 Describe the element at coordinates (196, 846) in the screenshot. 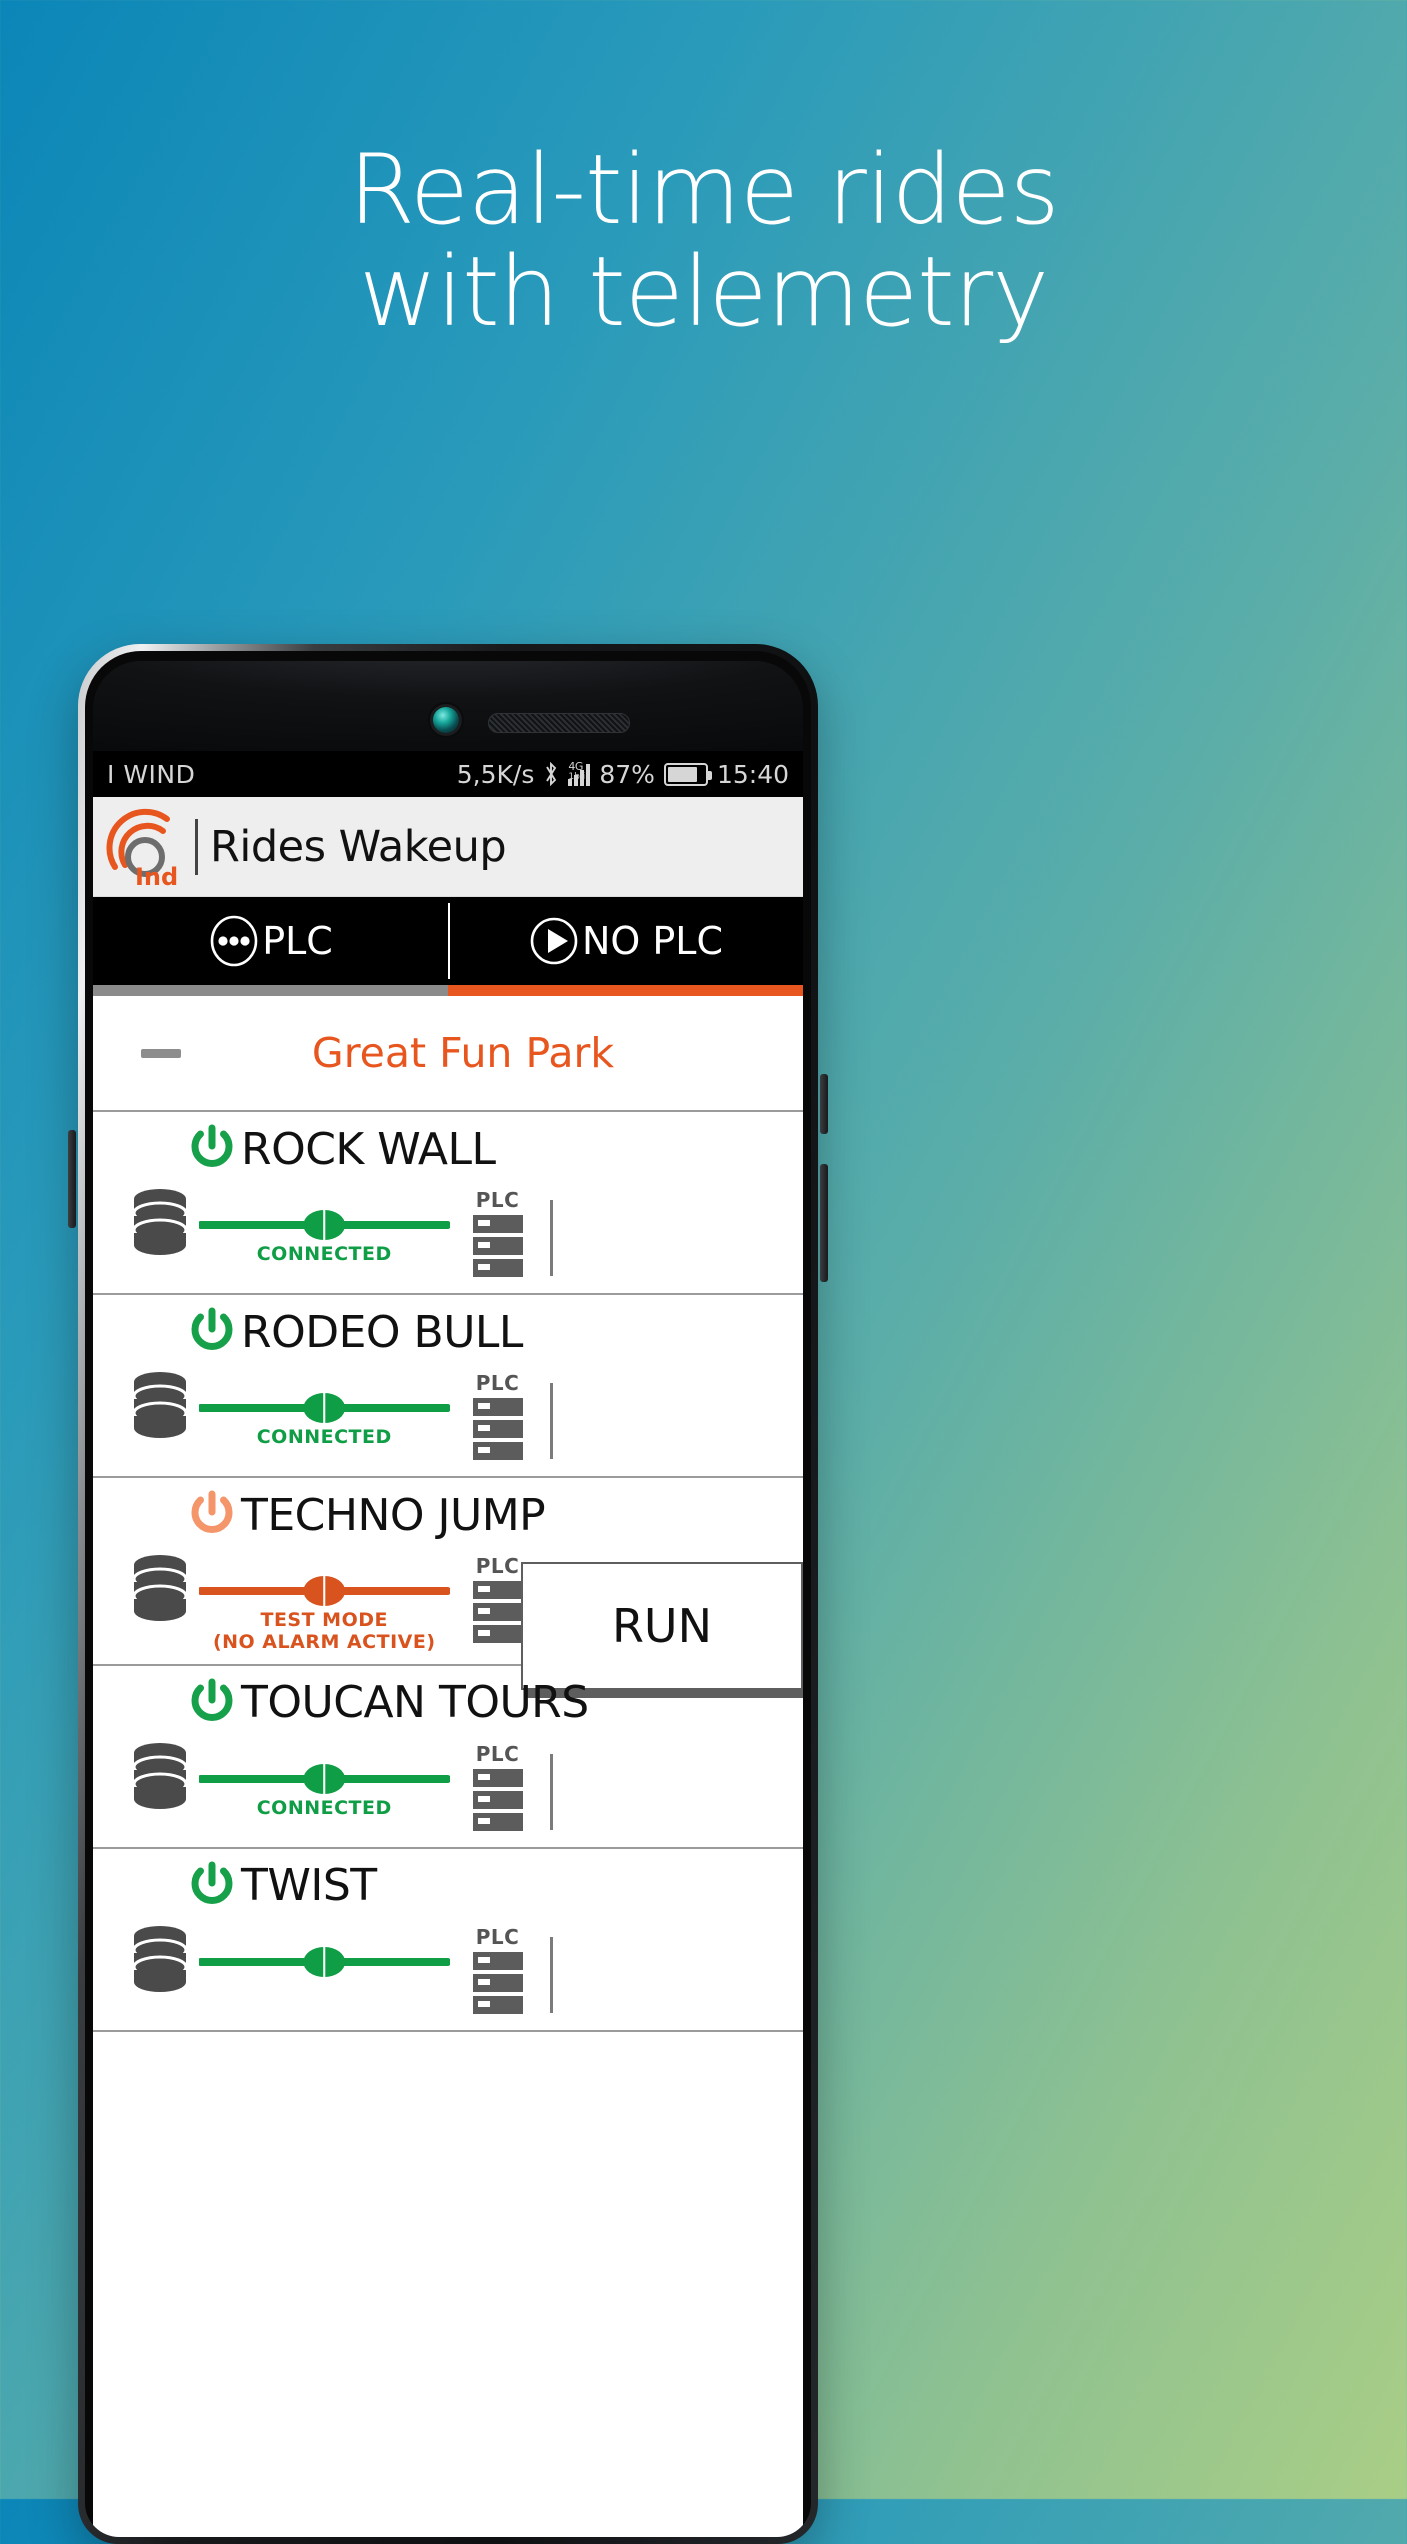

I see `app-bar-divider` at that location.